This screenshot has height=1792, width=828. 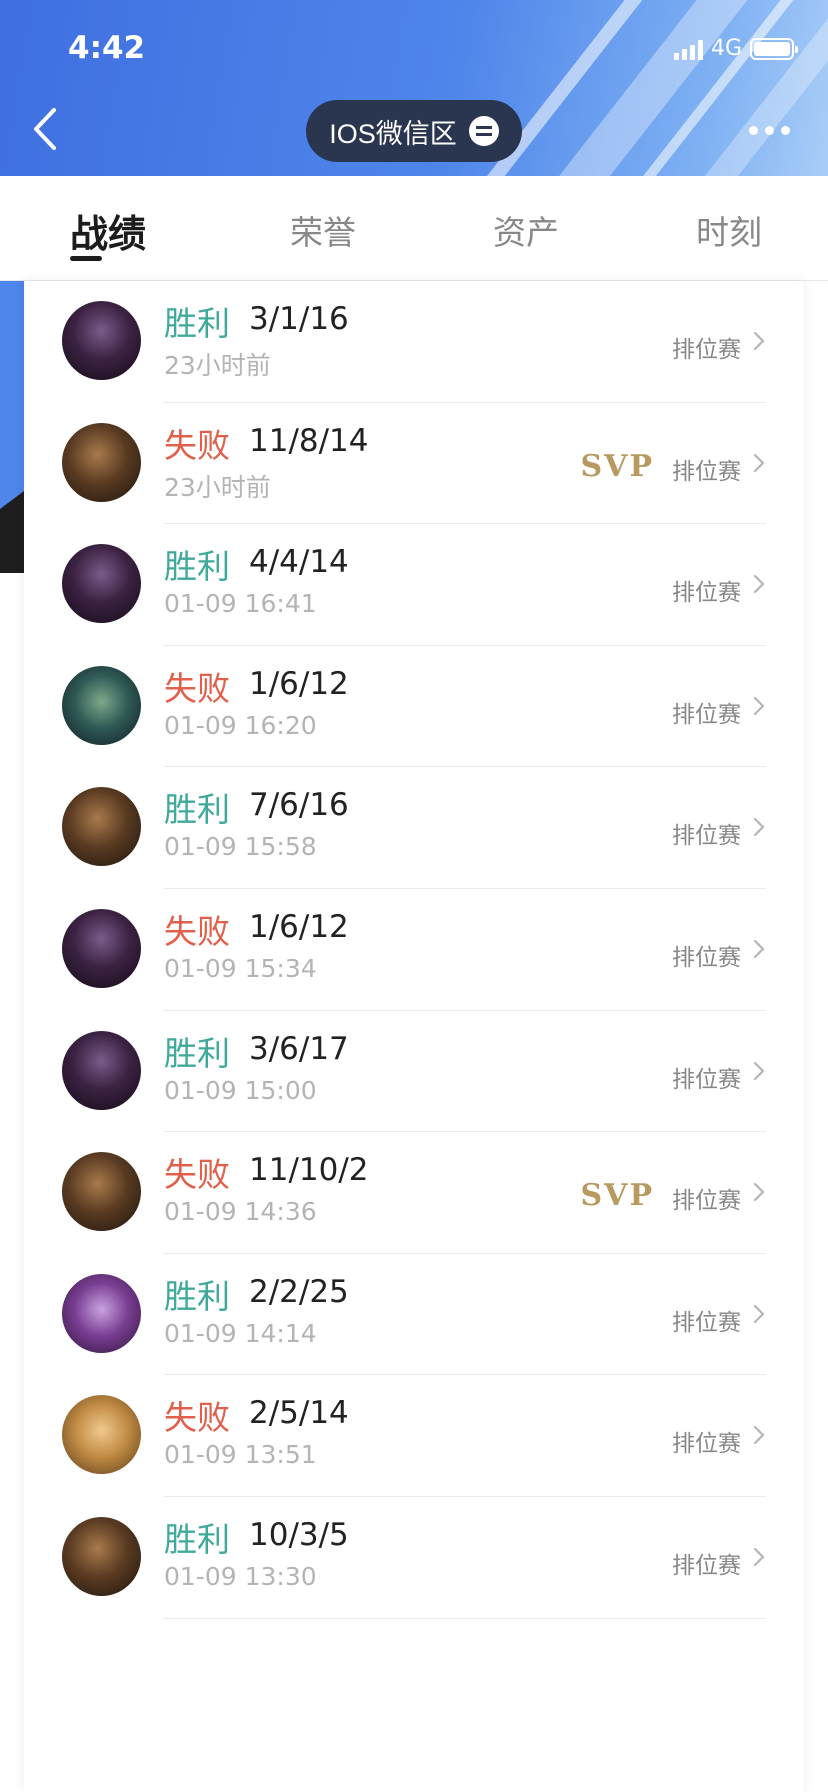 What do you see at coordinates (414, 342) in the screenshot?
I see `match-row: 胜利 3/1/16 23小时前 排位赛` at bounding box center [414, 342].